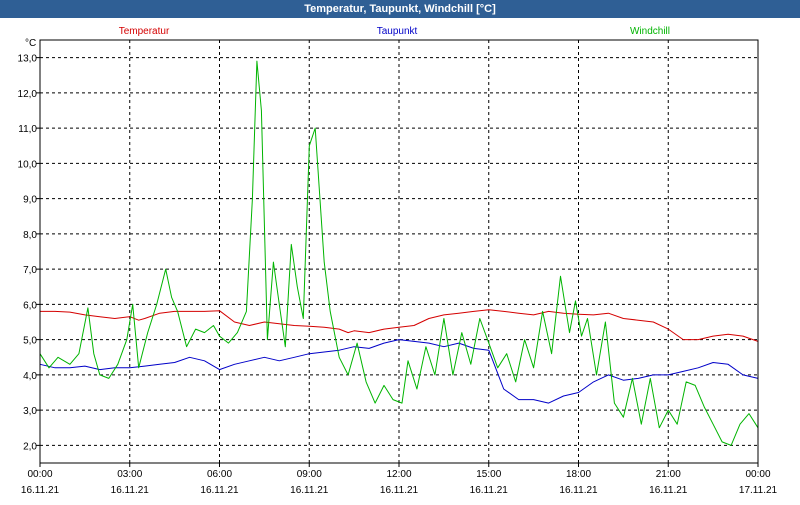 This screenshot has width=800, height=505. Describe the element at coordinates (28, 164) in the screenshot. I see `y-tick-label: 10,0` at that location.